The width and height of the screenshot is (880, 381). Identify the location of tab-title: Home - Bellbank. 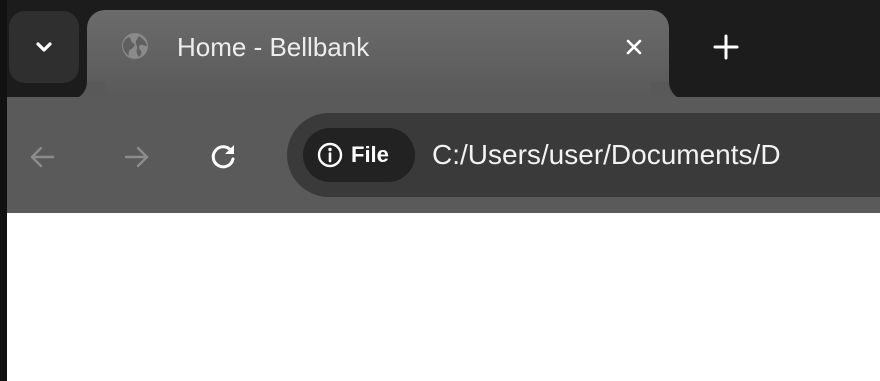
(273, 47).